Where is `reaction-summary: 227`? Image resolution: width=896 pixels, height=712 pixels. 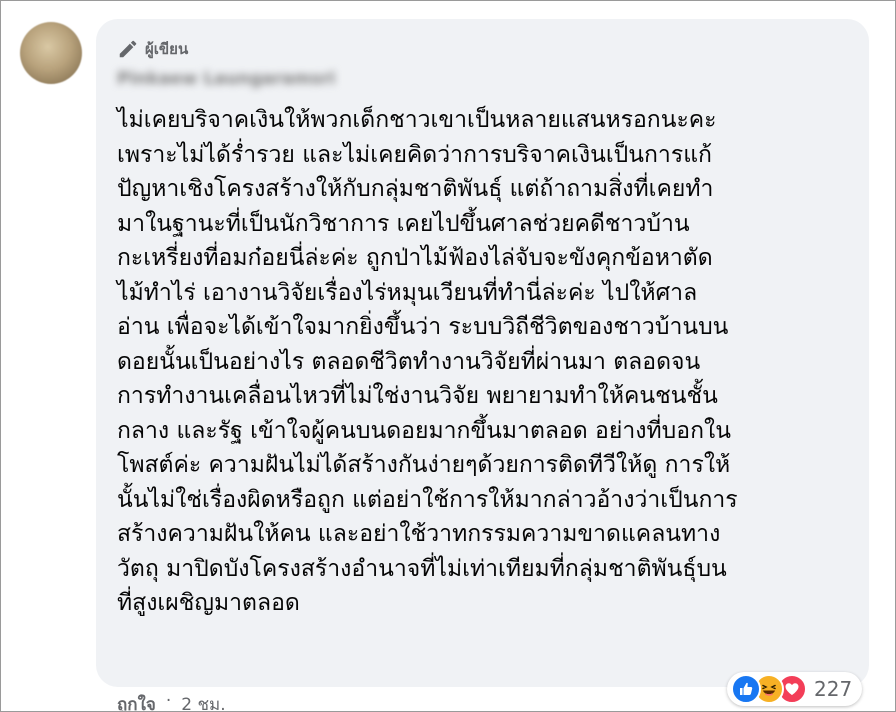
reaction-summary: 227 is located at coordinates (795, 689).